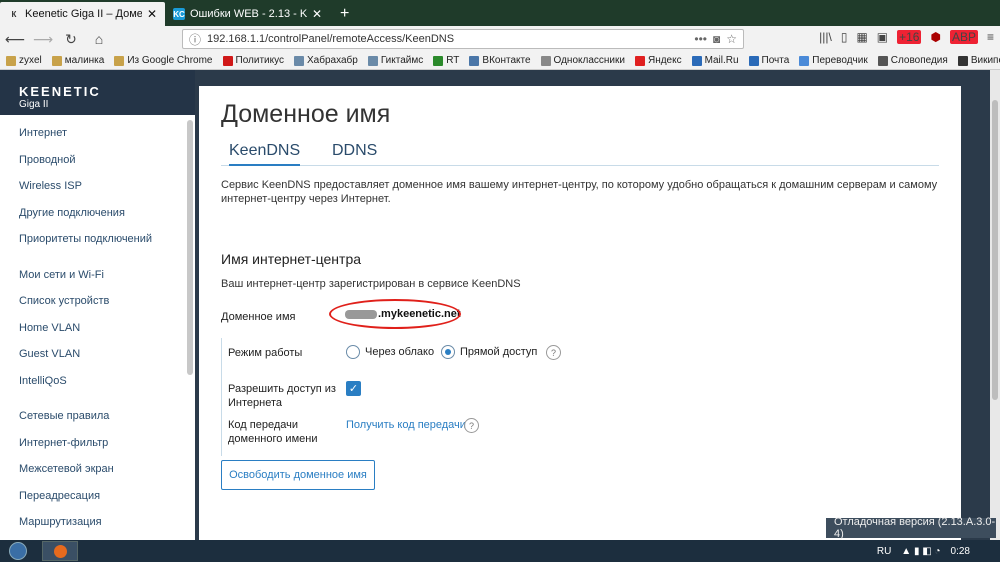 This screenshot has width=1000, height=562. I want to click on tab-keenetic-domain: К Keenetic Giga II – Доменное имя ✕, so click(82, 14).